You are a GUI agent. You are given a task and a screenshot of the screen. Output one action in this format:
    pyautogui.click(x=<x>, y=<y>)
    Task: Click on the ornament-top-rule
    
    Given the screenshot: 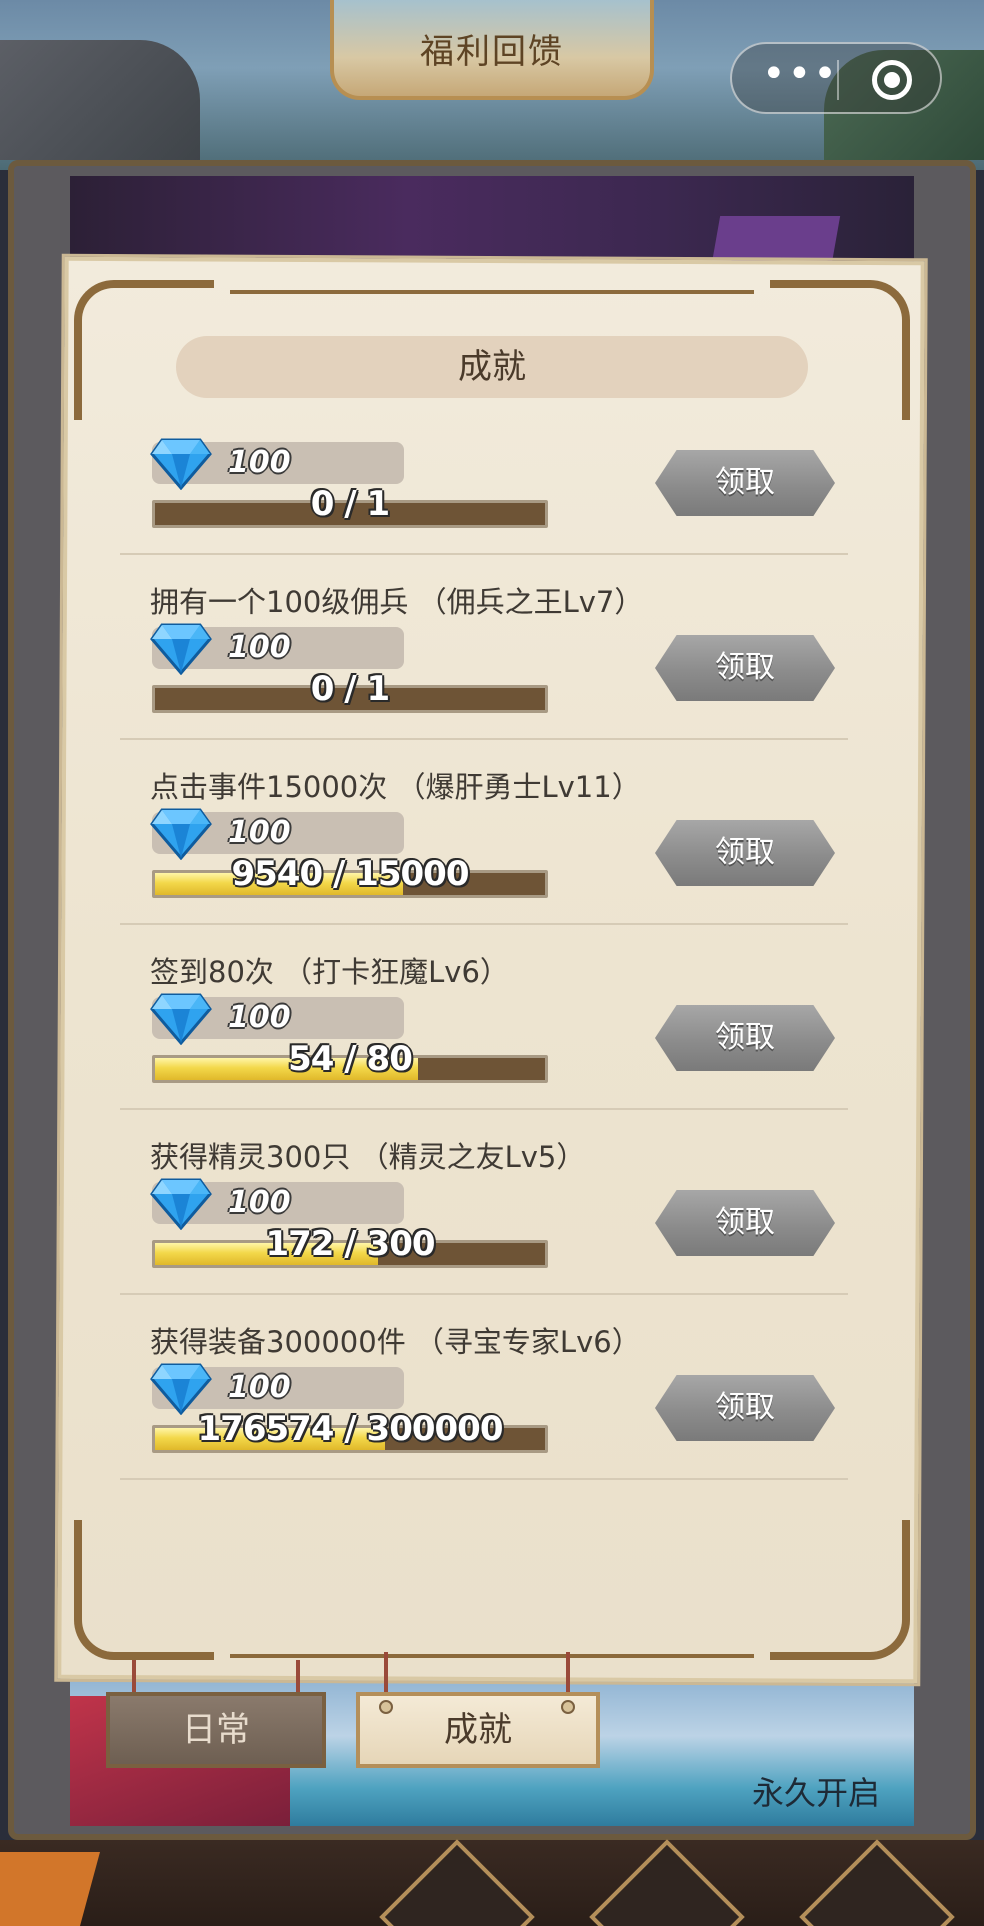 What is the action you would take?
    pyautogui.click(x=492, y=292)
    